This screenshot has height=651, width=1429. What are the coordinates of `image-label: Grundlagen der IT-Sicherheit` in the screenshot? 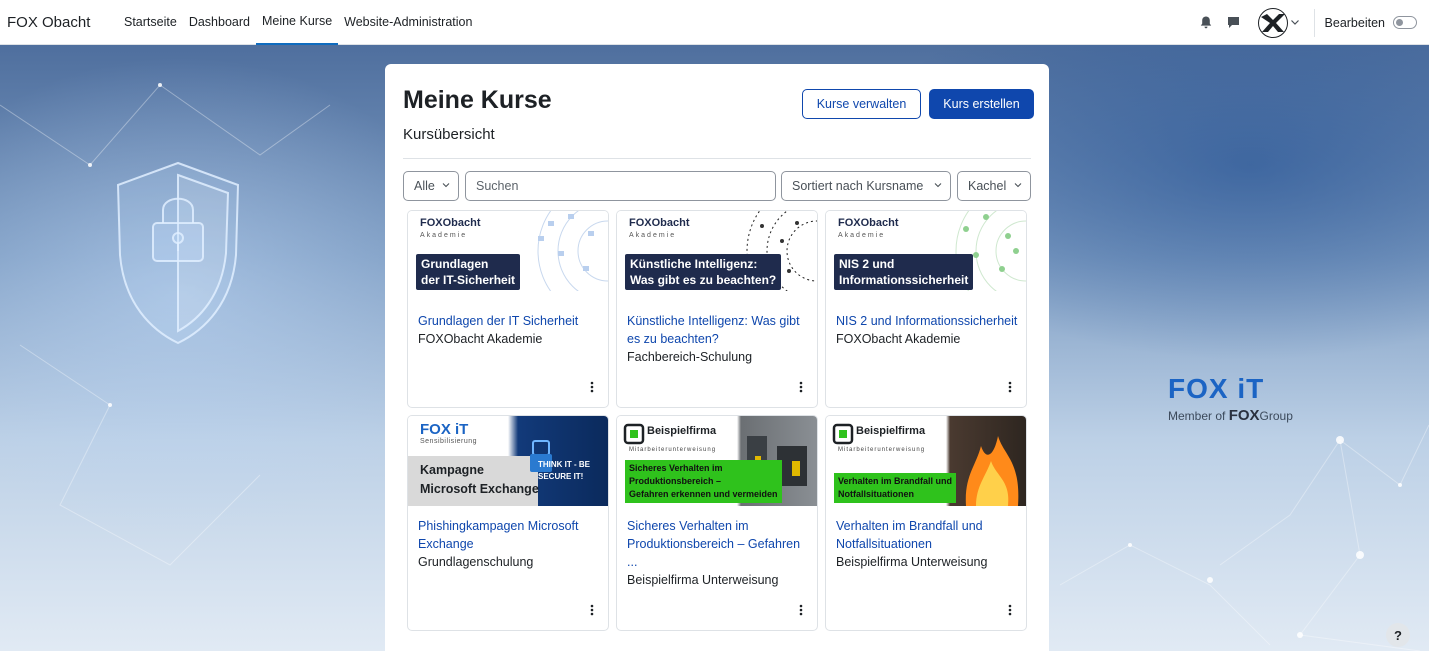 It's located at (468, 272).